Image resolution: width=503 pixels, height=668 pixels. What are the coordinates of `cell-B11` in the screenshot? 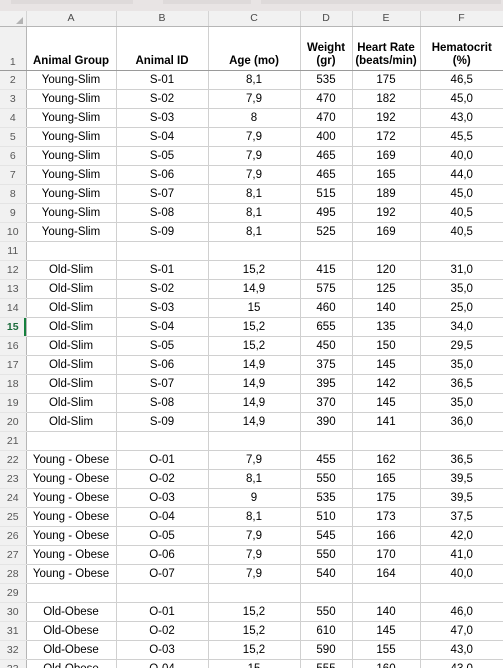 It's located at (162, 251).